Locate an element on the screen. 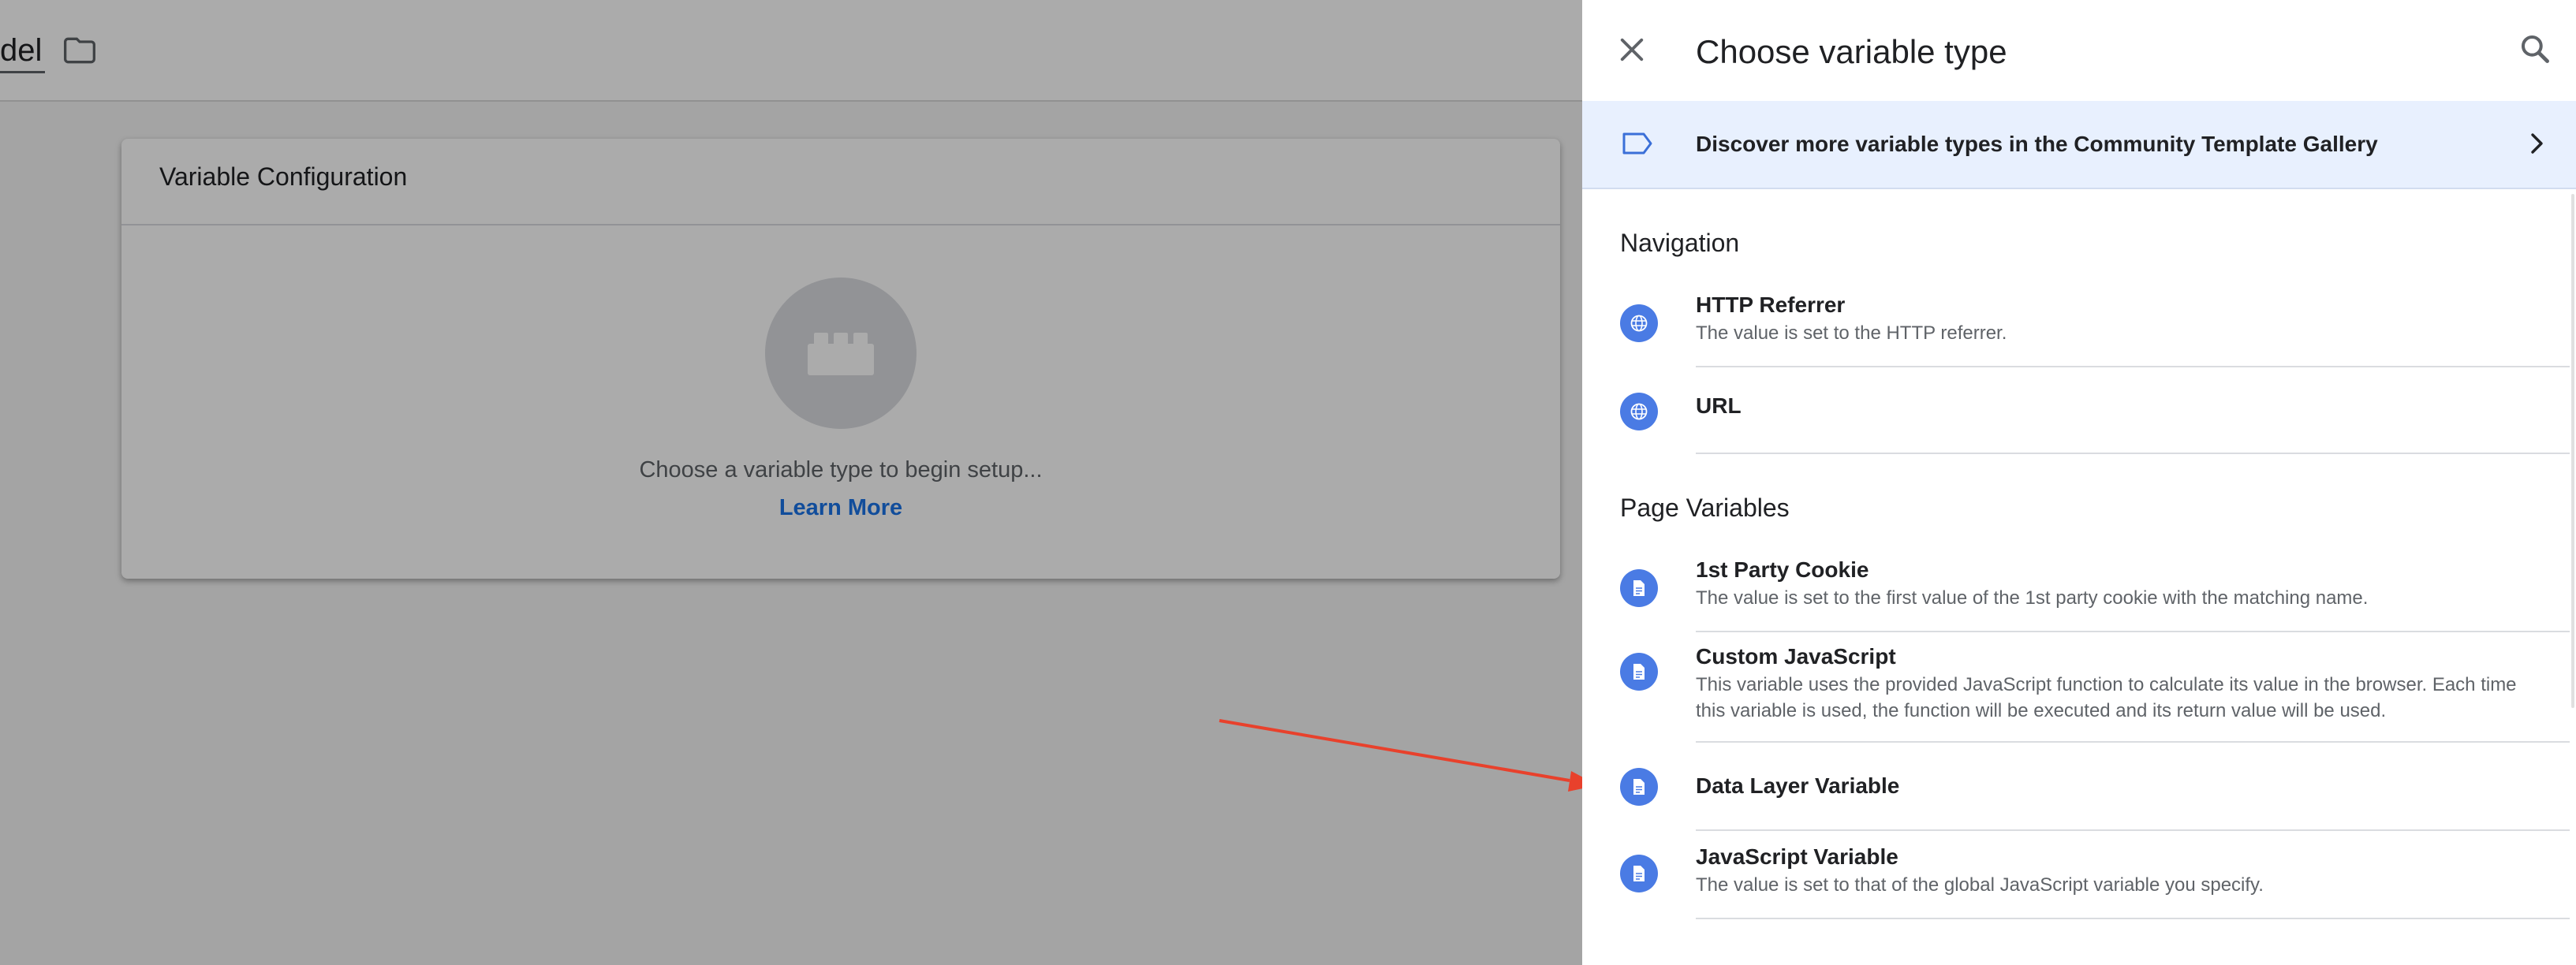 This screenshot has height=965, width=2576. section-title-page-variables: Page Variables is located at coordinates (1705, 508).